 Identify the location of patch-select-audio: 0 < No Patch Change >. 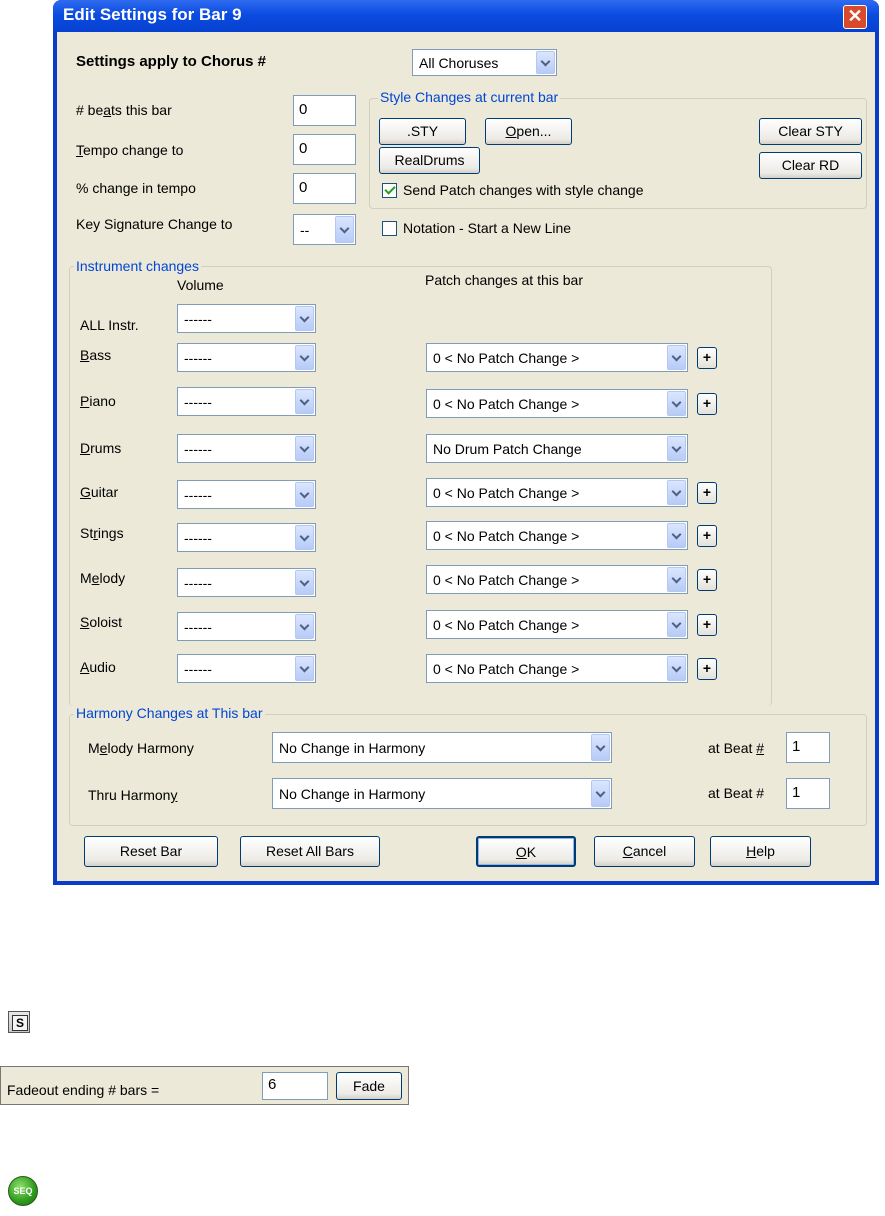
(557, 668).